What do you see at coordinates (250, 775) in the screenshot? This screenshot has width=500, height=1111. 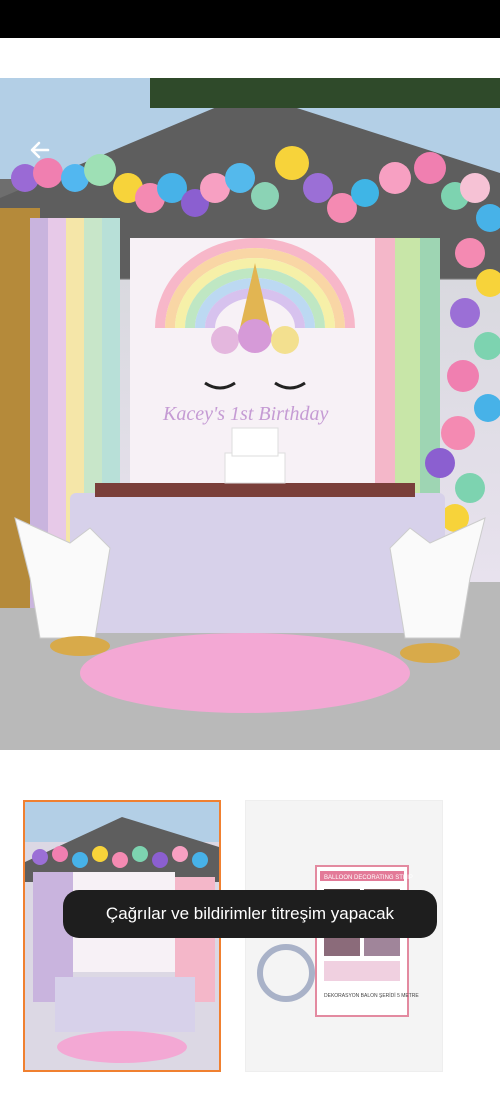 I see `gallery-separator` at bounding box center [250, 775].